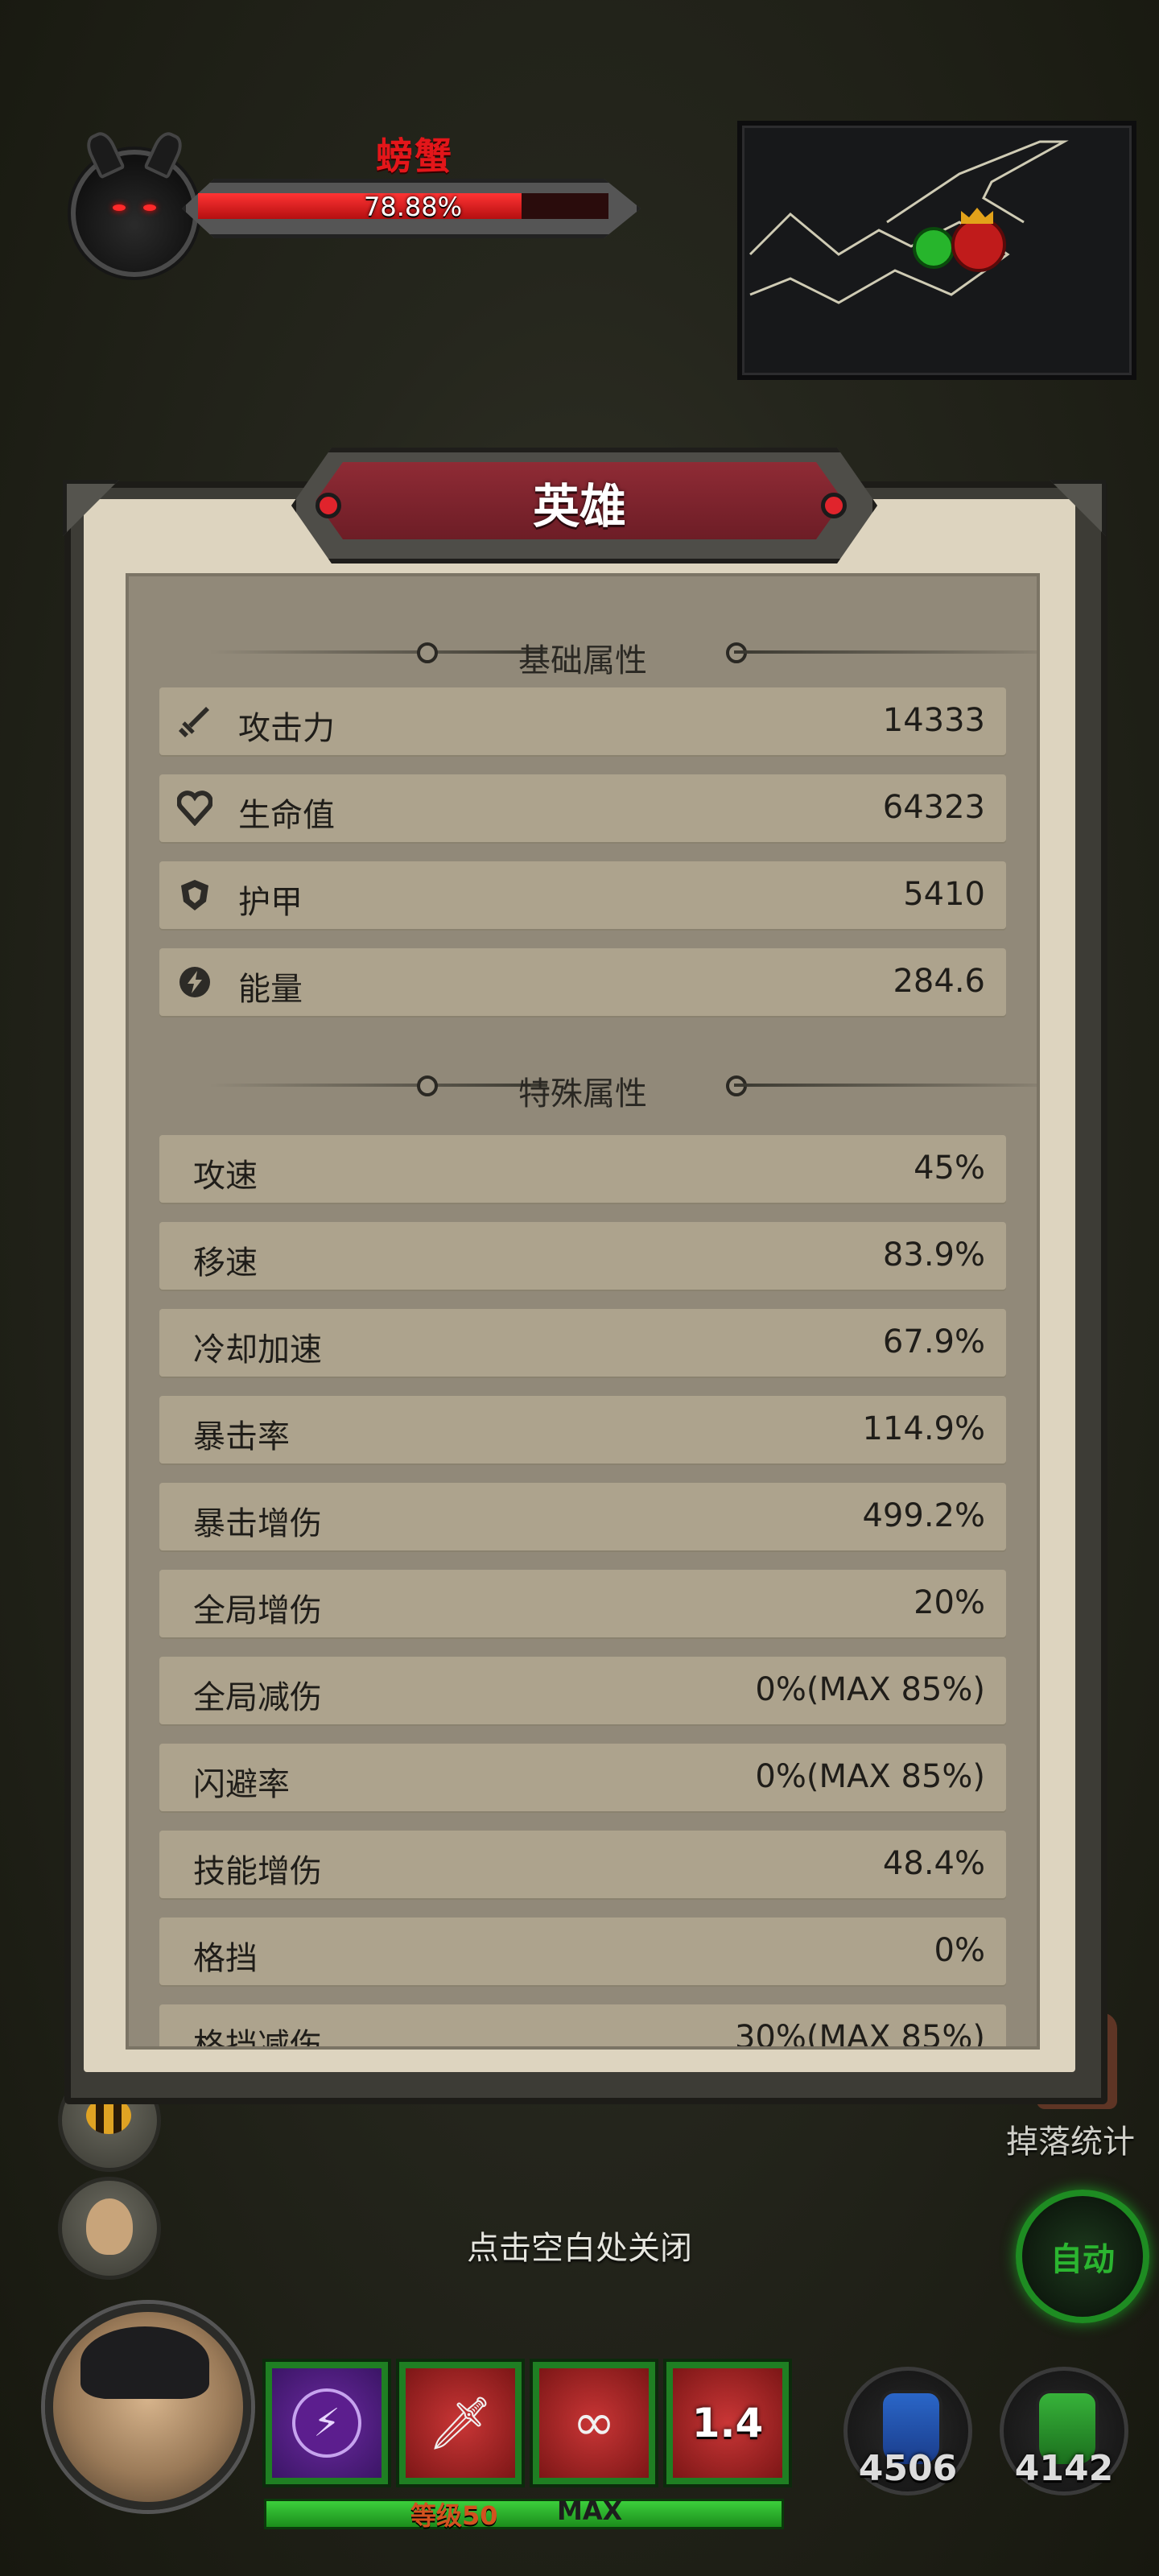 This screenshot has width=1159, height=2576. Describe the element at coordinates (582, 1169) in the screenshot. I see `stat-row-attack-speed: 攻速 45%` at that location.